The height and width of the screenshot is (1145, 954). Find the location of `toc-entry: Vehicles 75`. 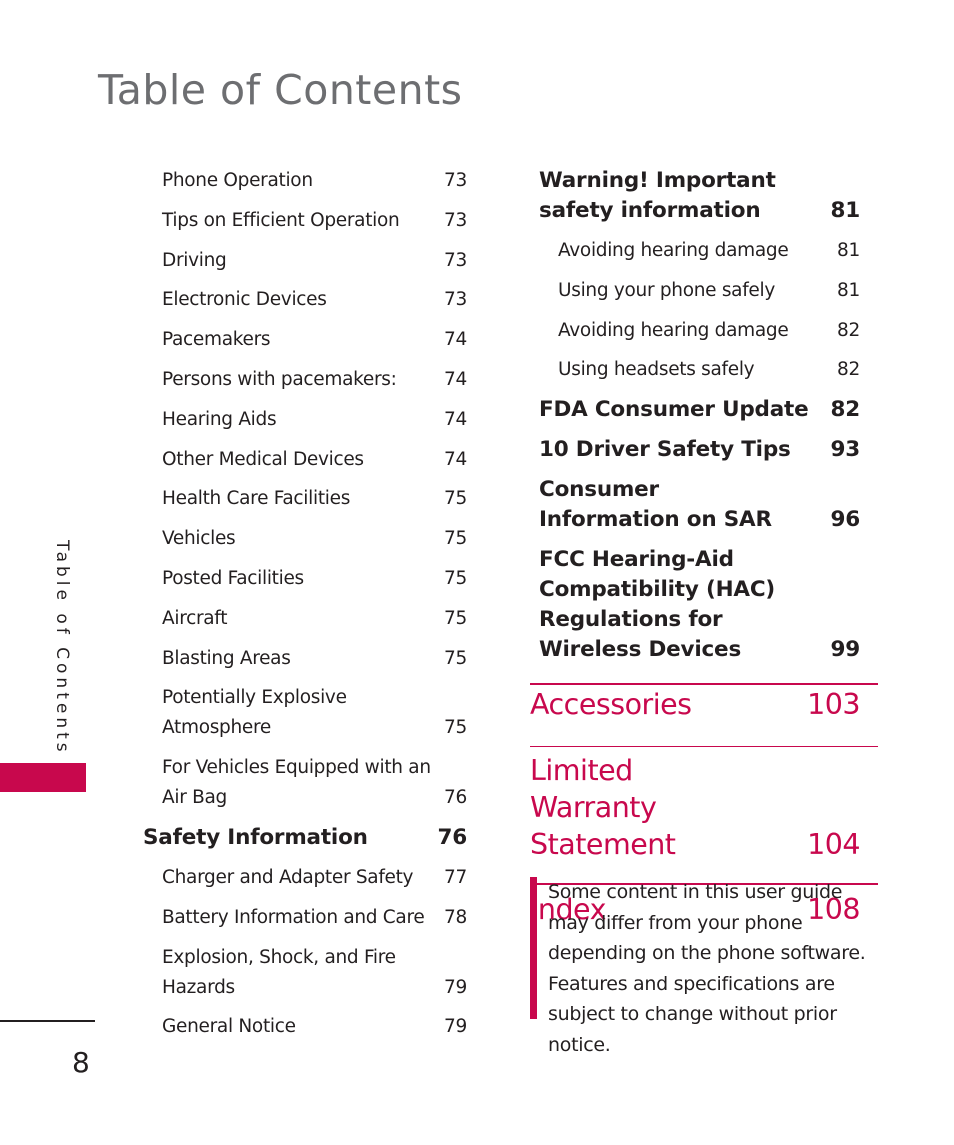

toc-entry: Vehicles 75 is located at coordinates (314, 539).